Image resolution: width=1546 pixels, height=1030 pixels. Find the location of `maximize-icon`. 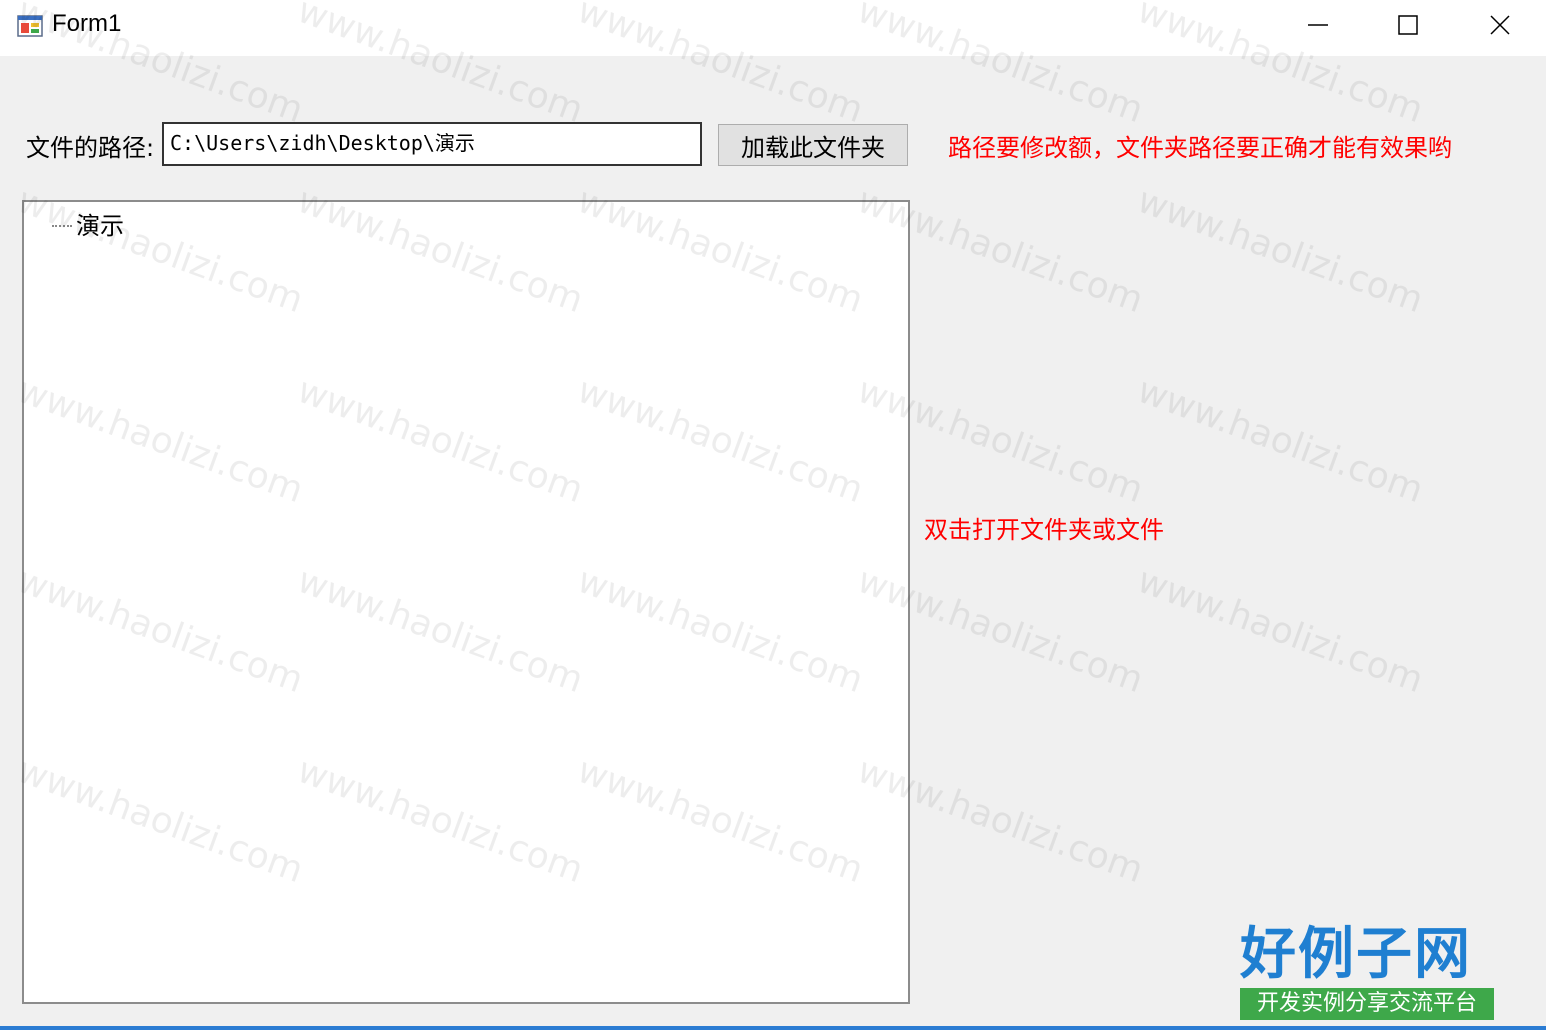

maximize-icon is located at coordinates (1408, 25).